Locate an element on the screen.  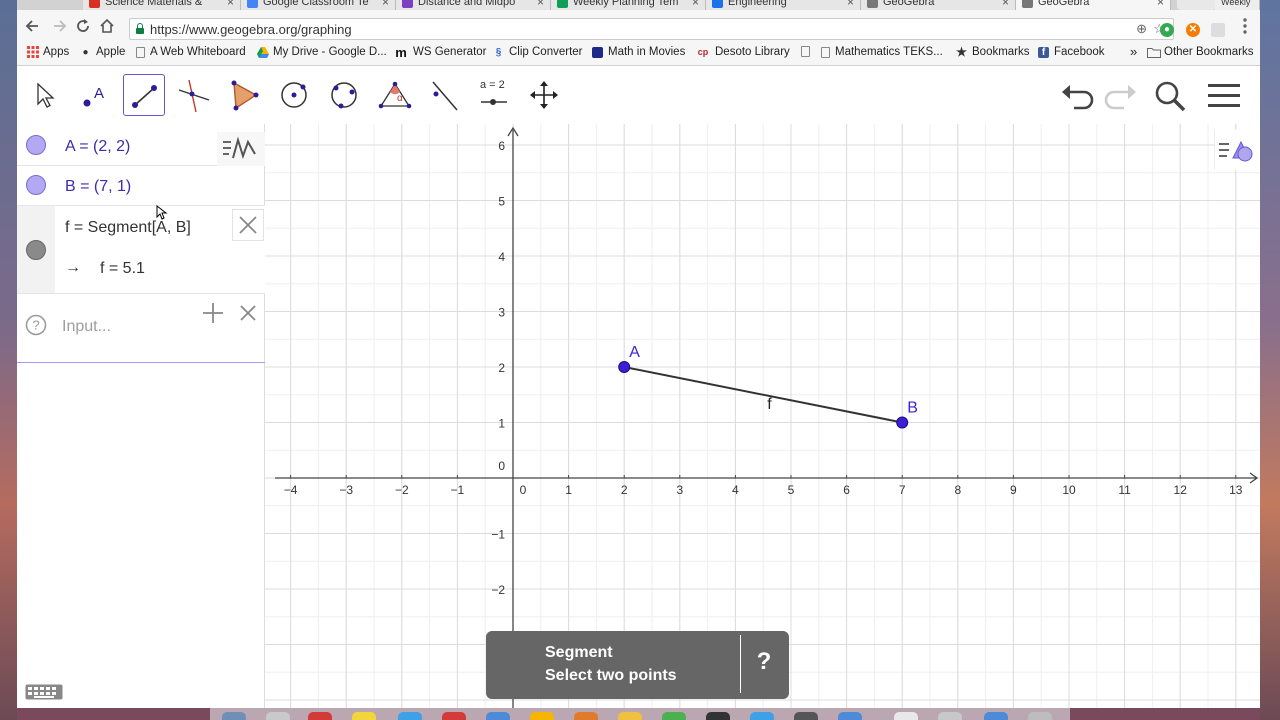
address-bar: https://www.geogebra.org/graphing ⊕ ☆ is located at coordinates (651, 29).